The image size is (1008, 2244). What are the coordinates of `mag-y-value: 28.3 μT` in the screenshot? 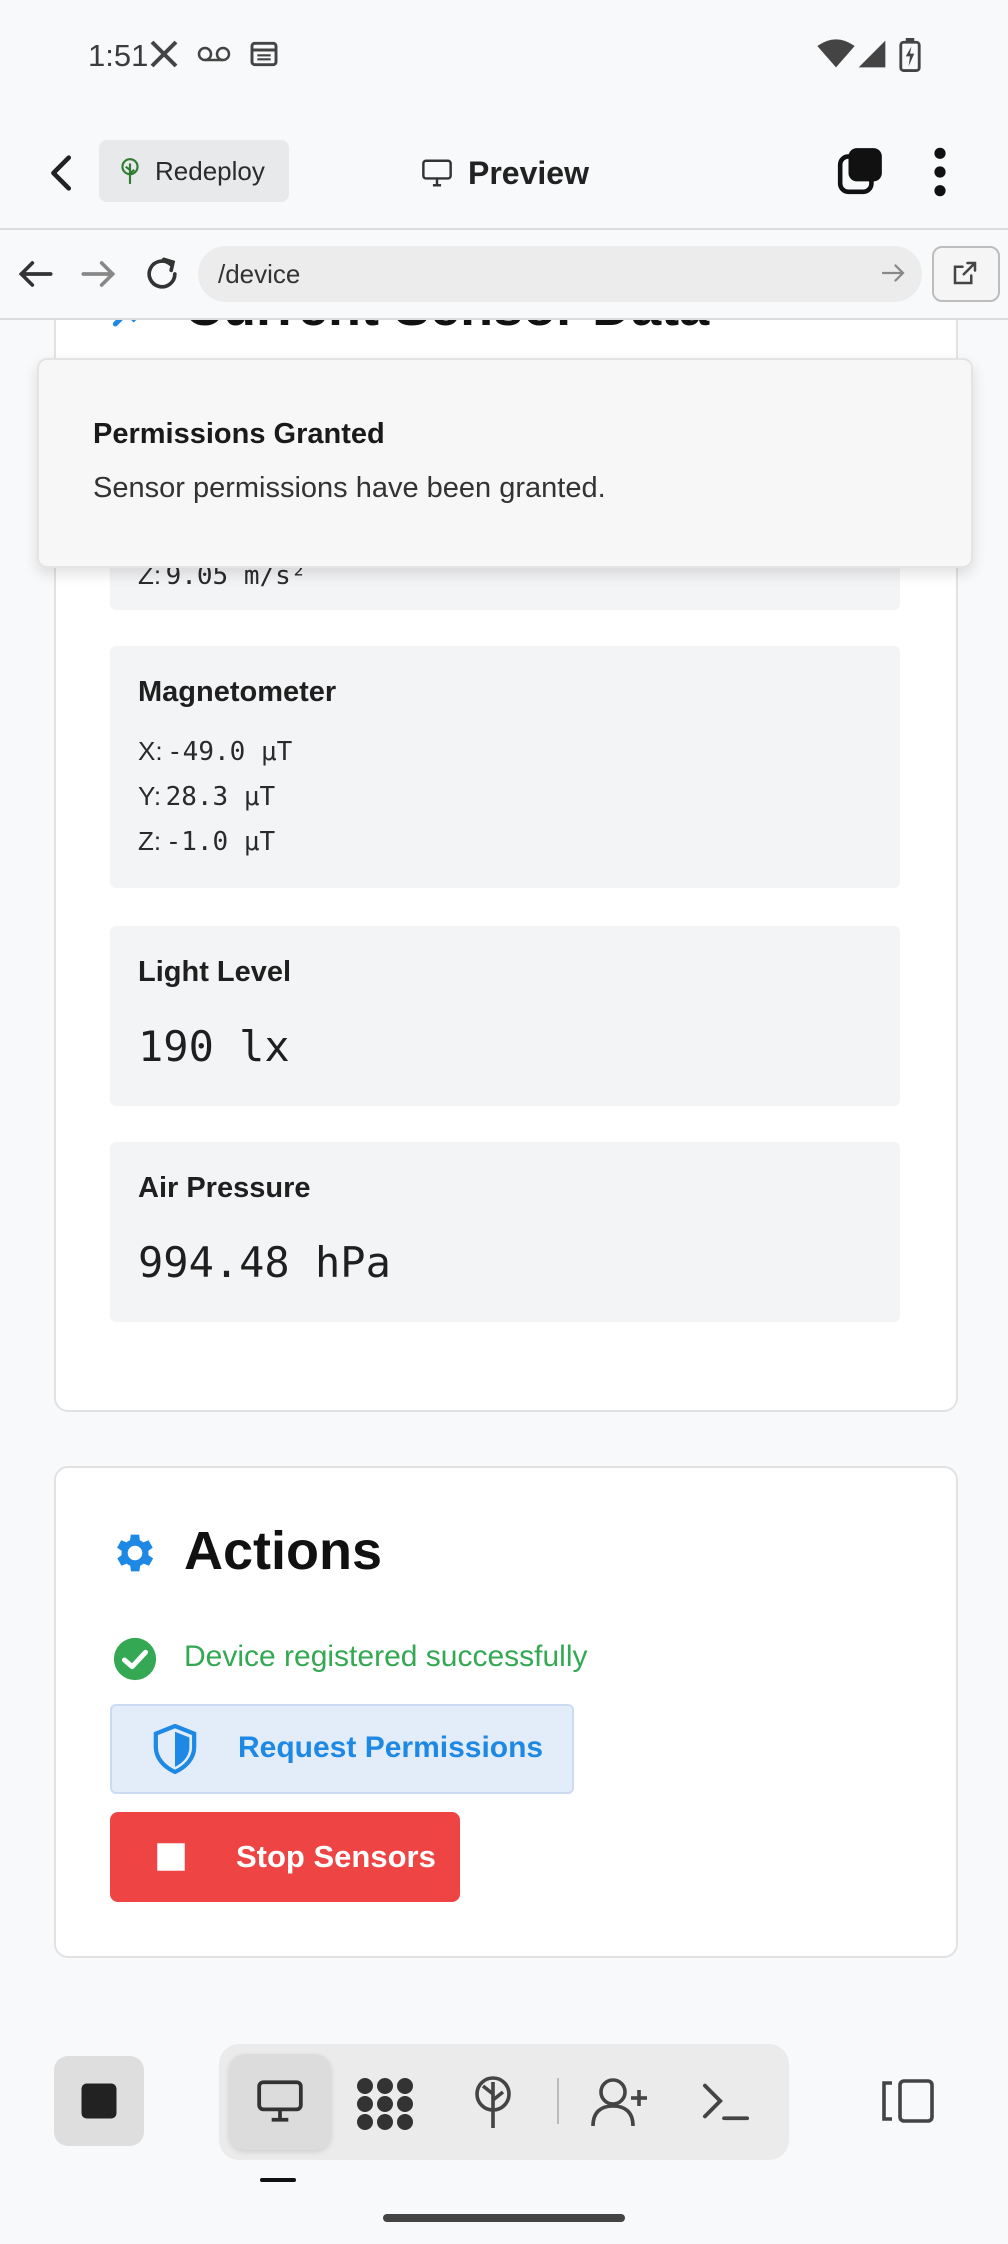 It's located at (220, 797).